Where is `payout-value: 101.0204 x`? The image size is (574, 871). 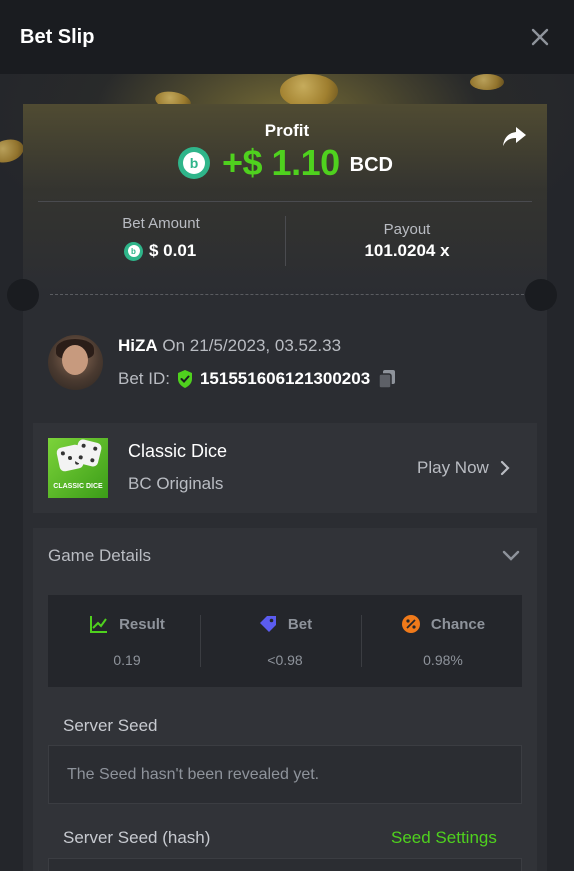 payout-value: 101.0204 x is located at coordinates (407, 250).